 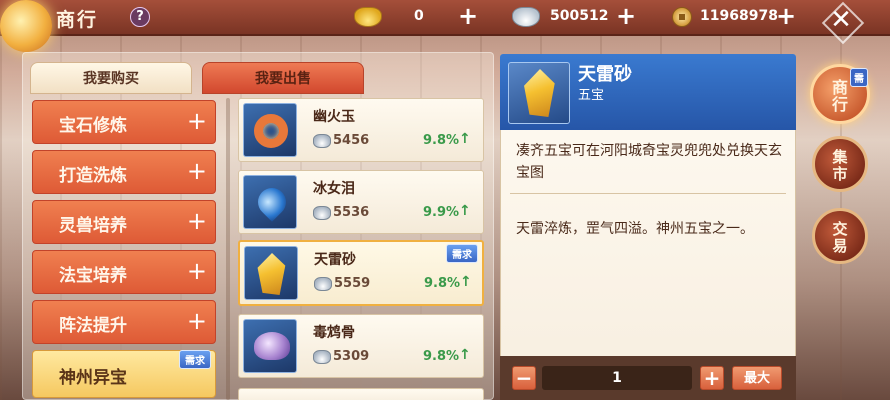 What do you see at coordinates (270, 346) in the screenshot?
I see `poison-bone-icon` at bounding box center [270, 346].